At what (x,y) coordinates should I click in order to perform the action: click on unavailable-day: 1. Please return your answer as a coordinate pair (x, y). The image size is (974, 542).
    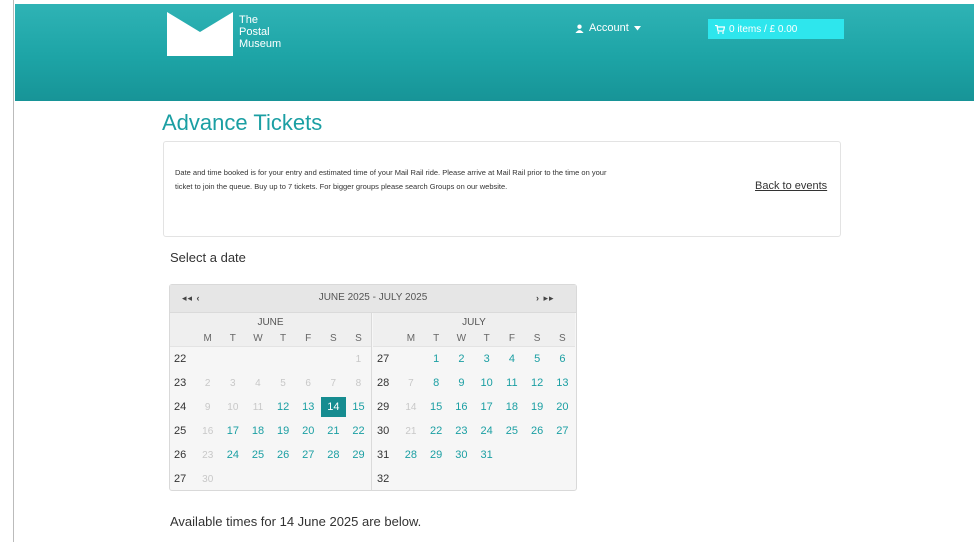
    Looking at the image, I should click on (358, 359).